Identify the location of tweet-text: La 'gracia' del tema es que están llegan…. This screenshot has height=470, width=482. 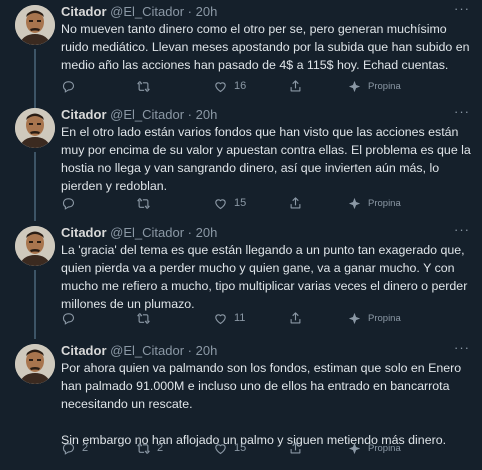
(266, 277).